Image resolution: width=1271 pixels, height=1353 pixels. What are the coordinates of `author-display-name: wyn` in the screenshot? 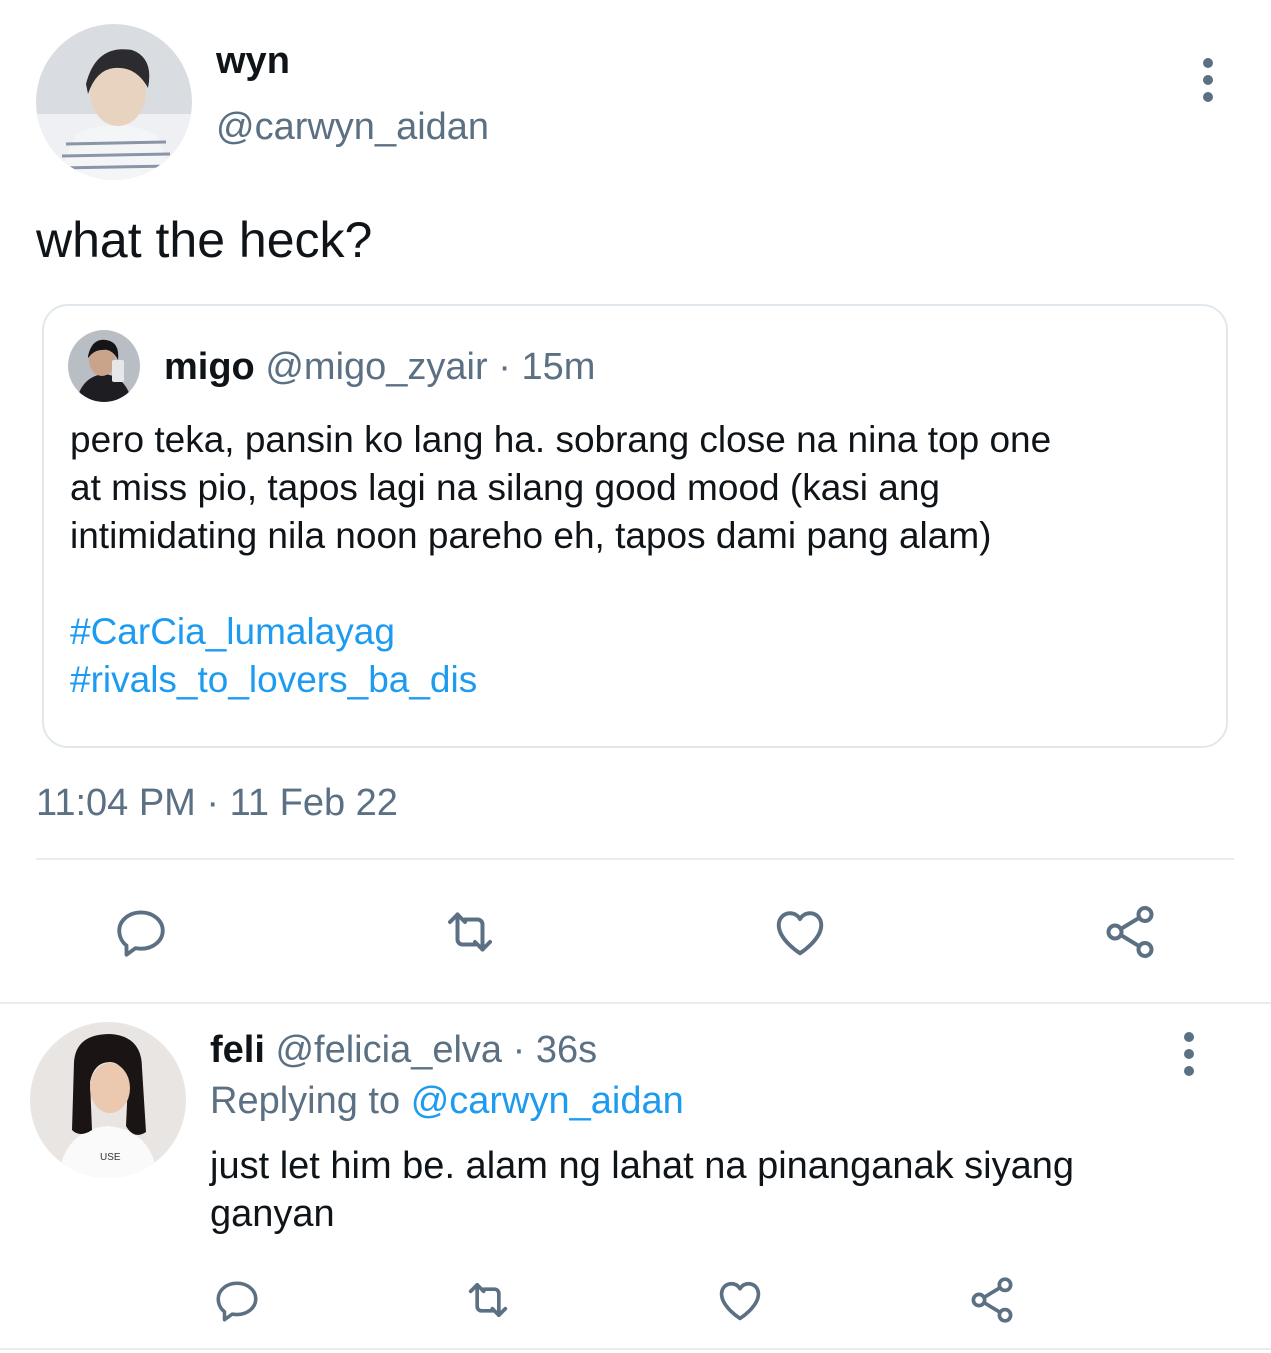 It's located at (253, 61).